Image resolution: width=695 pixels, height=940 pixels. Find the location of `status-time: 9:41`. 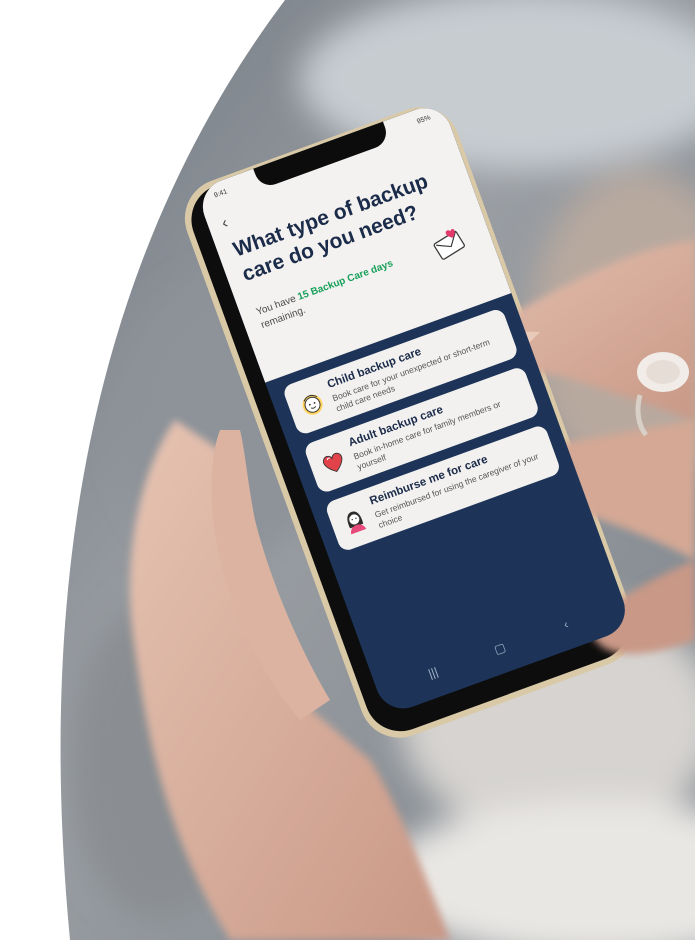

status-time: 9:41 is located at coordinates (221, 194).